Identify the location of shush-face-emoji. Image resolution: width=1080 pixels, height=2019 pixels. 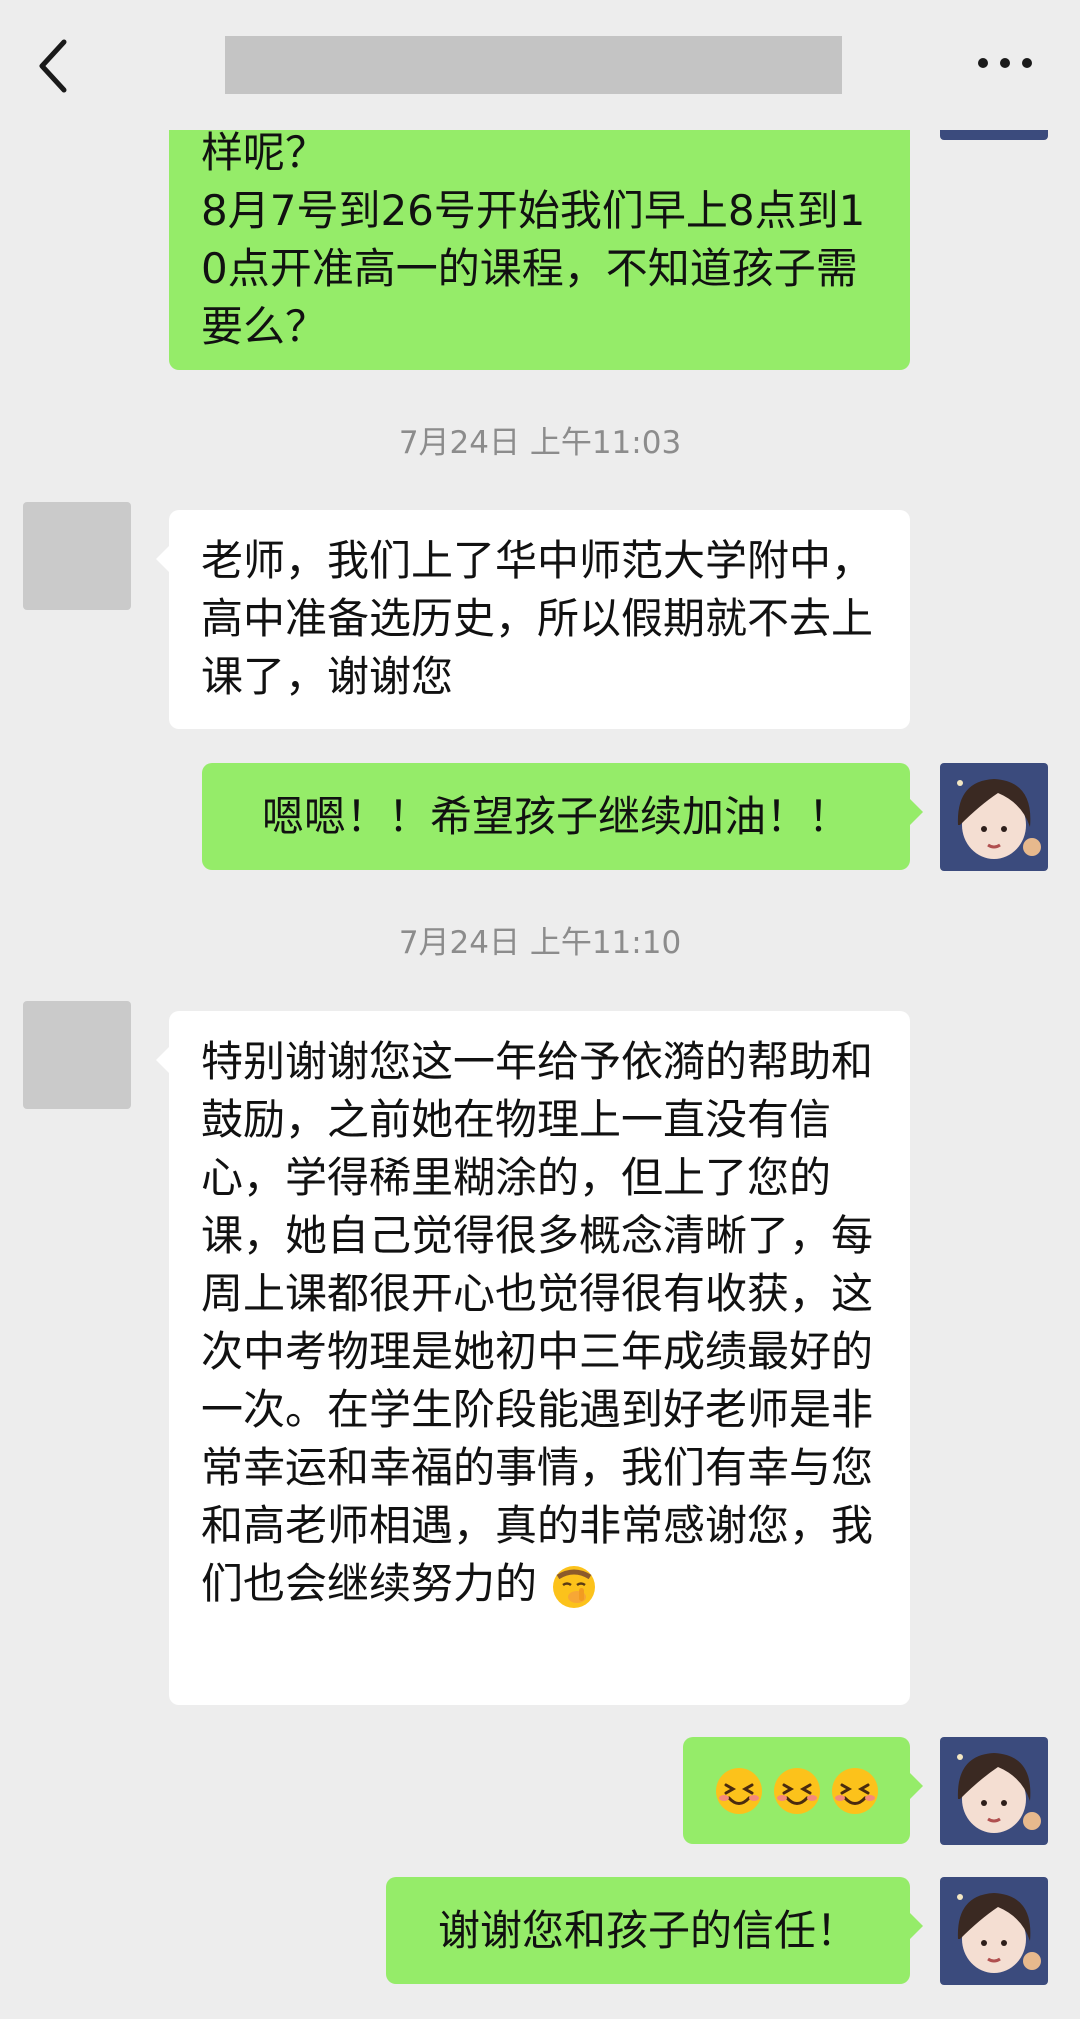
(574, 1586).